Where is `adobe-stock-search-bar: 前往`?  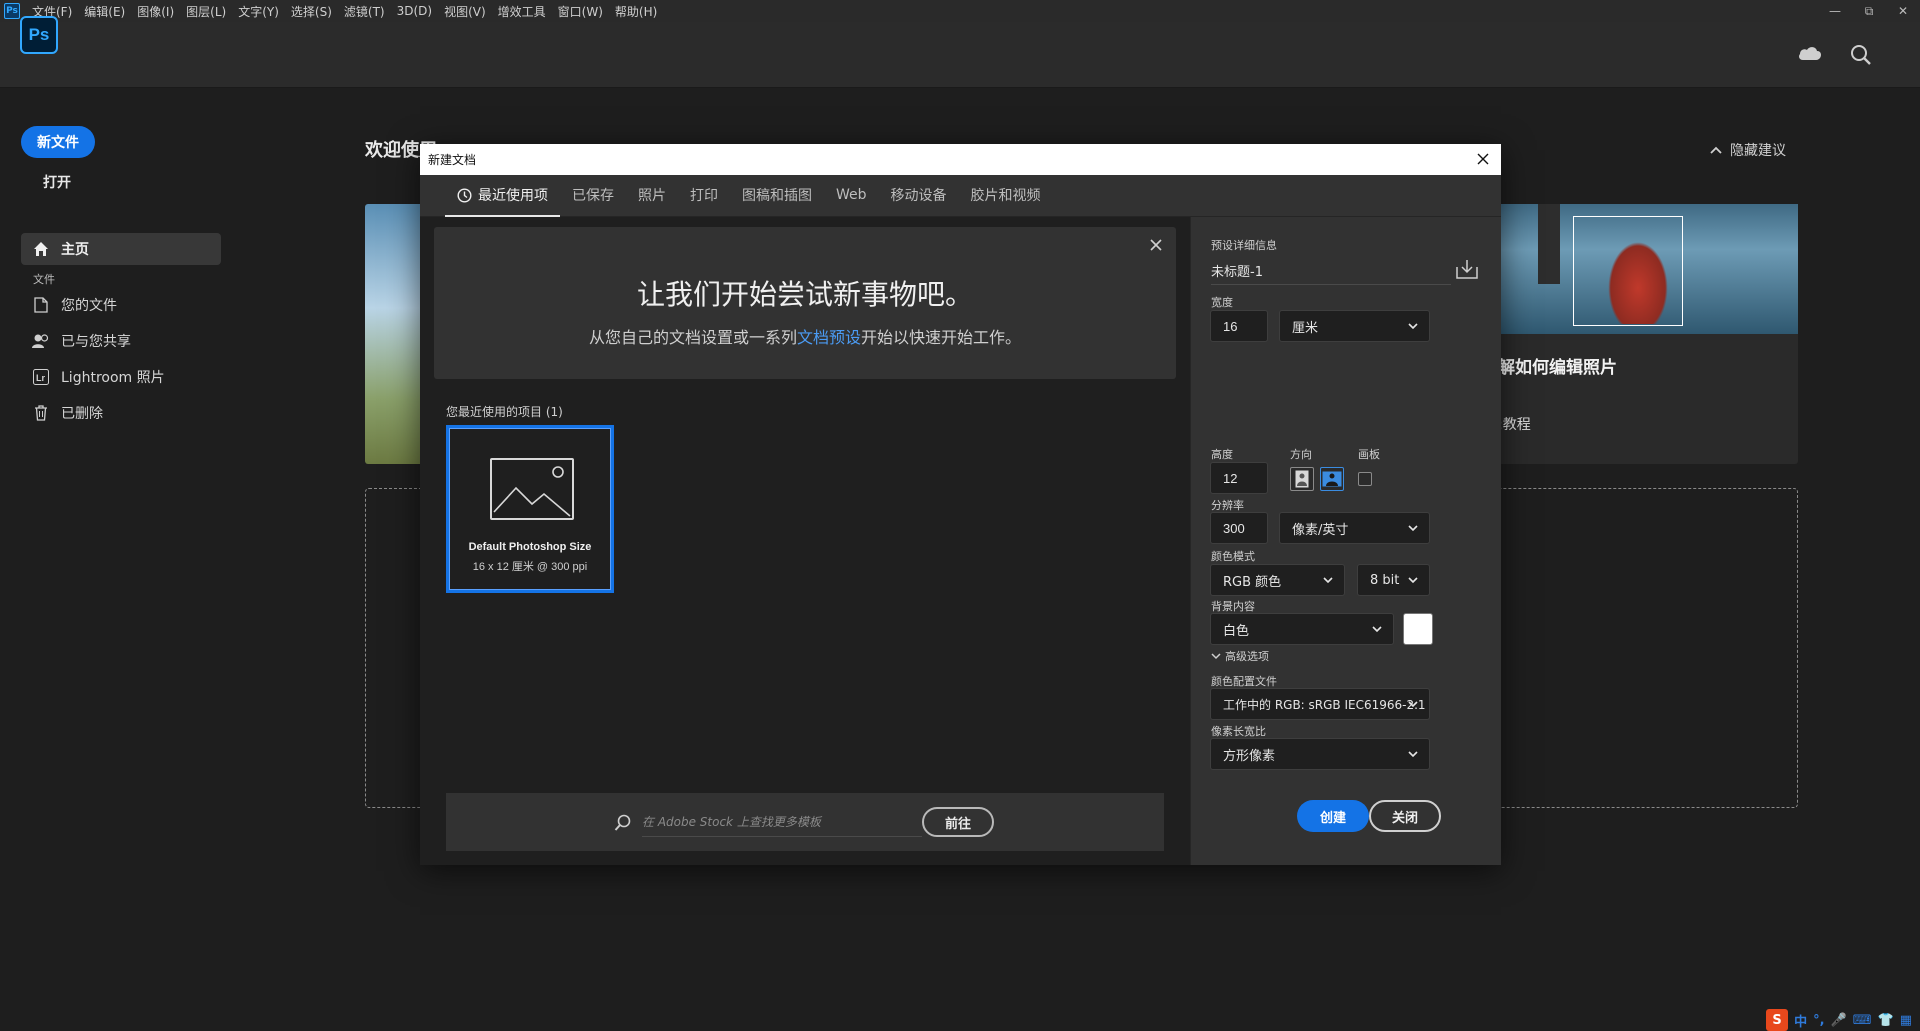
adobe-stock-search-bar: 前往 is located at coordinates (805, 822).